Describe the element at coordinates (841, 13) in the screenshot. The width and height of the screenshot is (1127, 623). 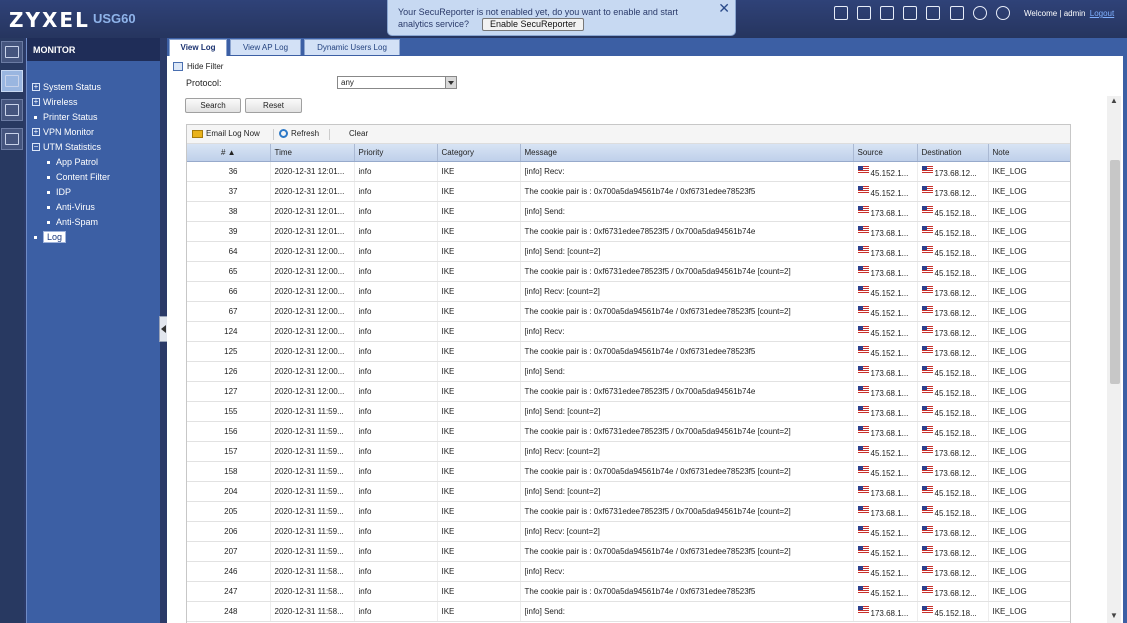
I see `console-icon` at that location.